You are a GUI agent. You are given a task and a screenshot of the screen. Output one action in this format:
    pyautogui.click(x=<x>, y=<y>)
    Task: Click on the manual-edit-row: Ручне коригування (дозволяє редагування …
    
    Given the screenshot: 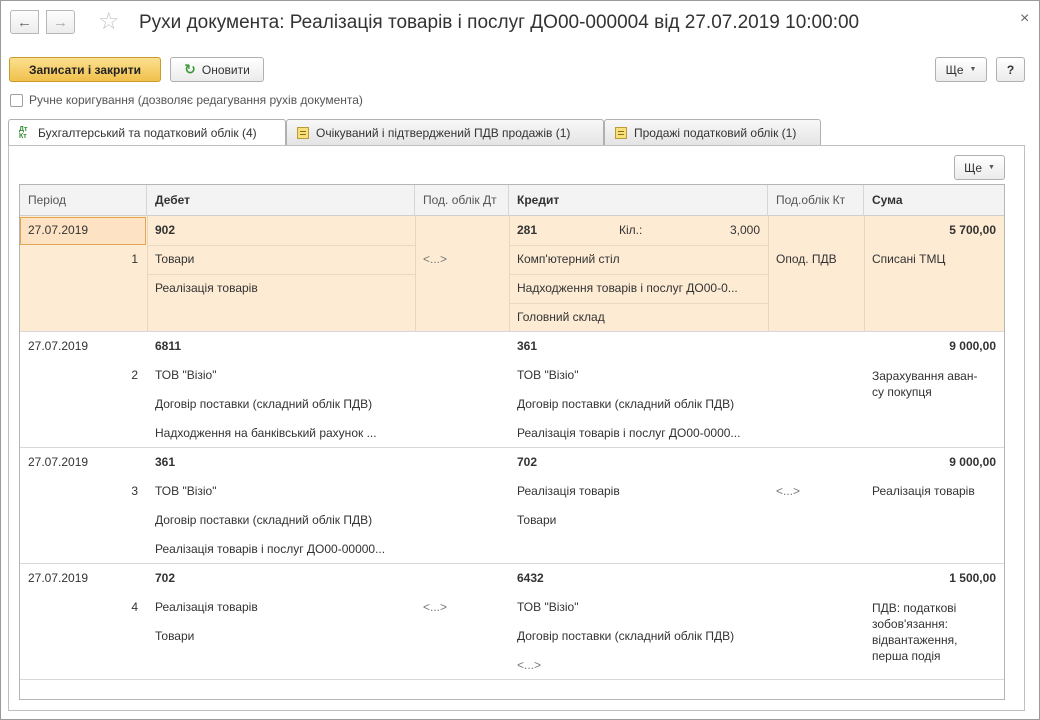 What is the action you would take?
    pyautogui.click(x=186, y=100)
    